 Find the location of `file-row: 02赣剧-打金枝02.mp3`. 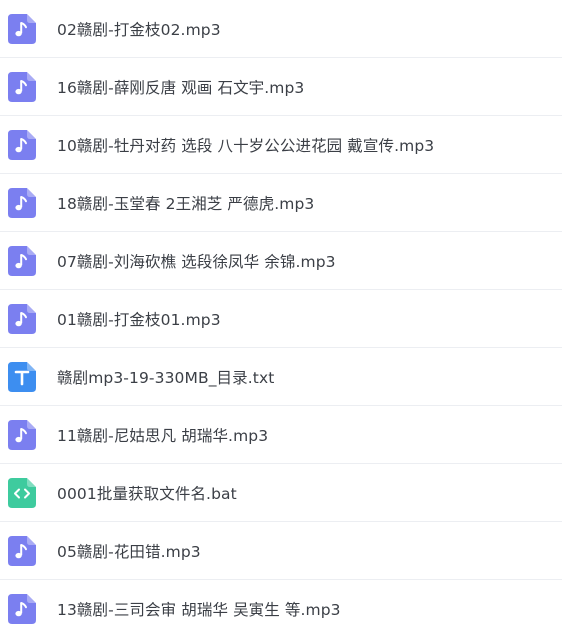

file-row: 02赣剧-打金枝02.mp3 is located at coordinates (281, 29).